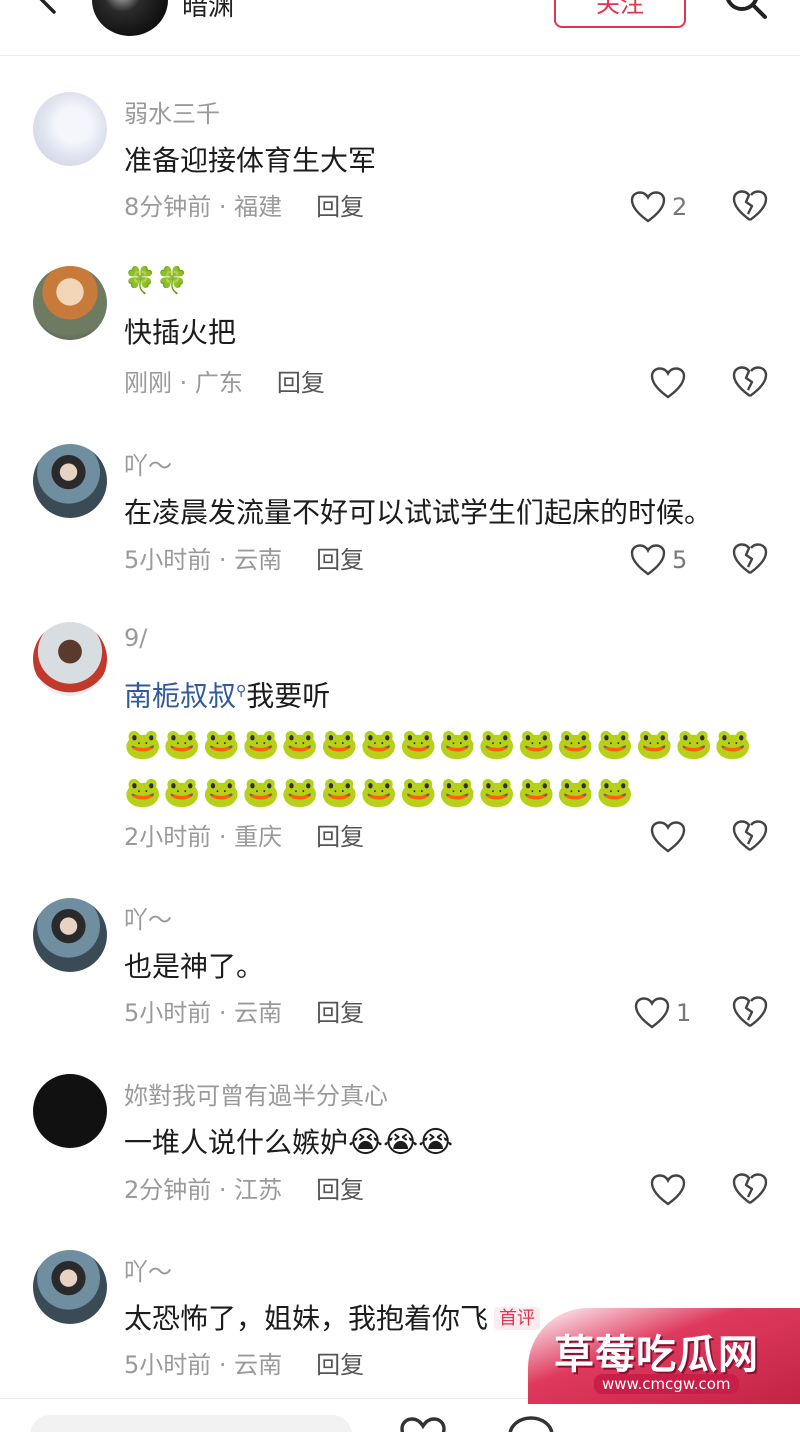 The image size is (800, 1432). What do you see at coordinates (156, 281) in the screenshot?
I see `commenter-name: 🍀🍀` at bounding box center [156, 281].